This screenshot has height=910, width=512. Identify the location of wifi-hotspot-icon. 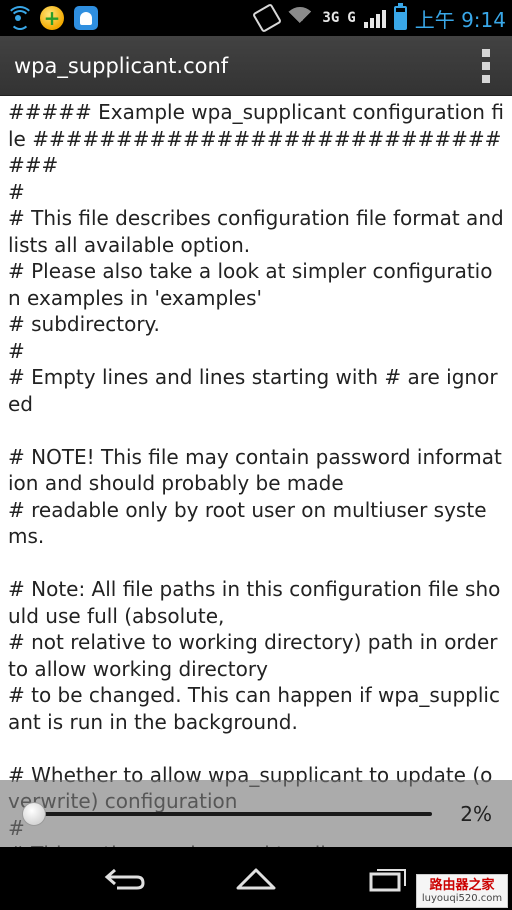
(20, 18).